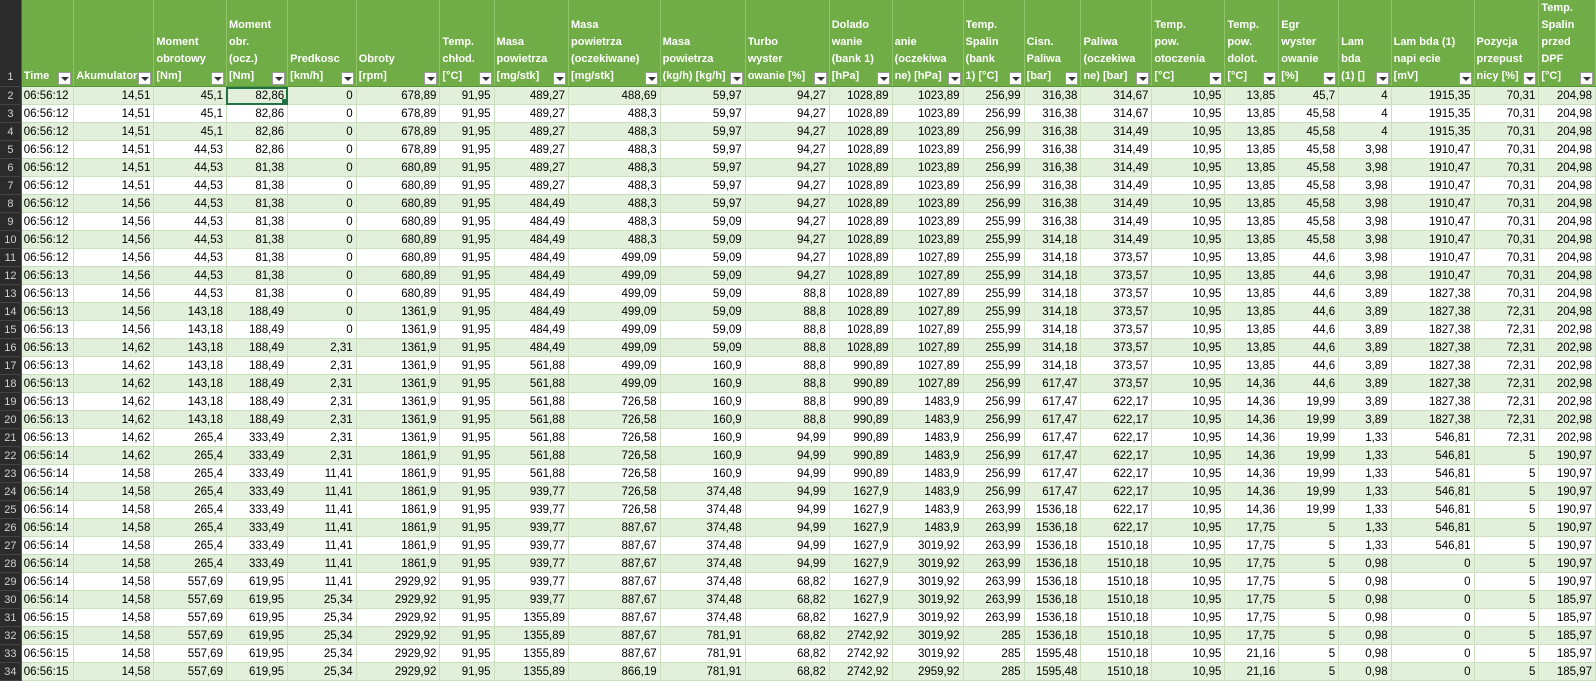 This screenshot has height=681, width=1596. I want to click on table-cell: 25,34, so click(322, 671).